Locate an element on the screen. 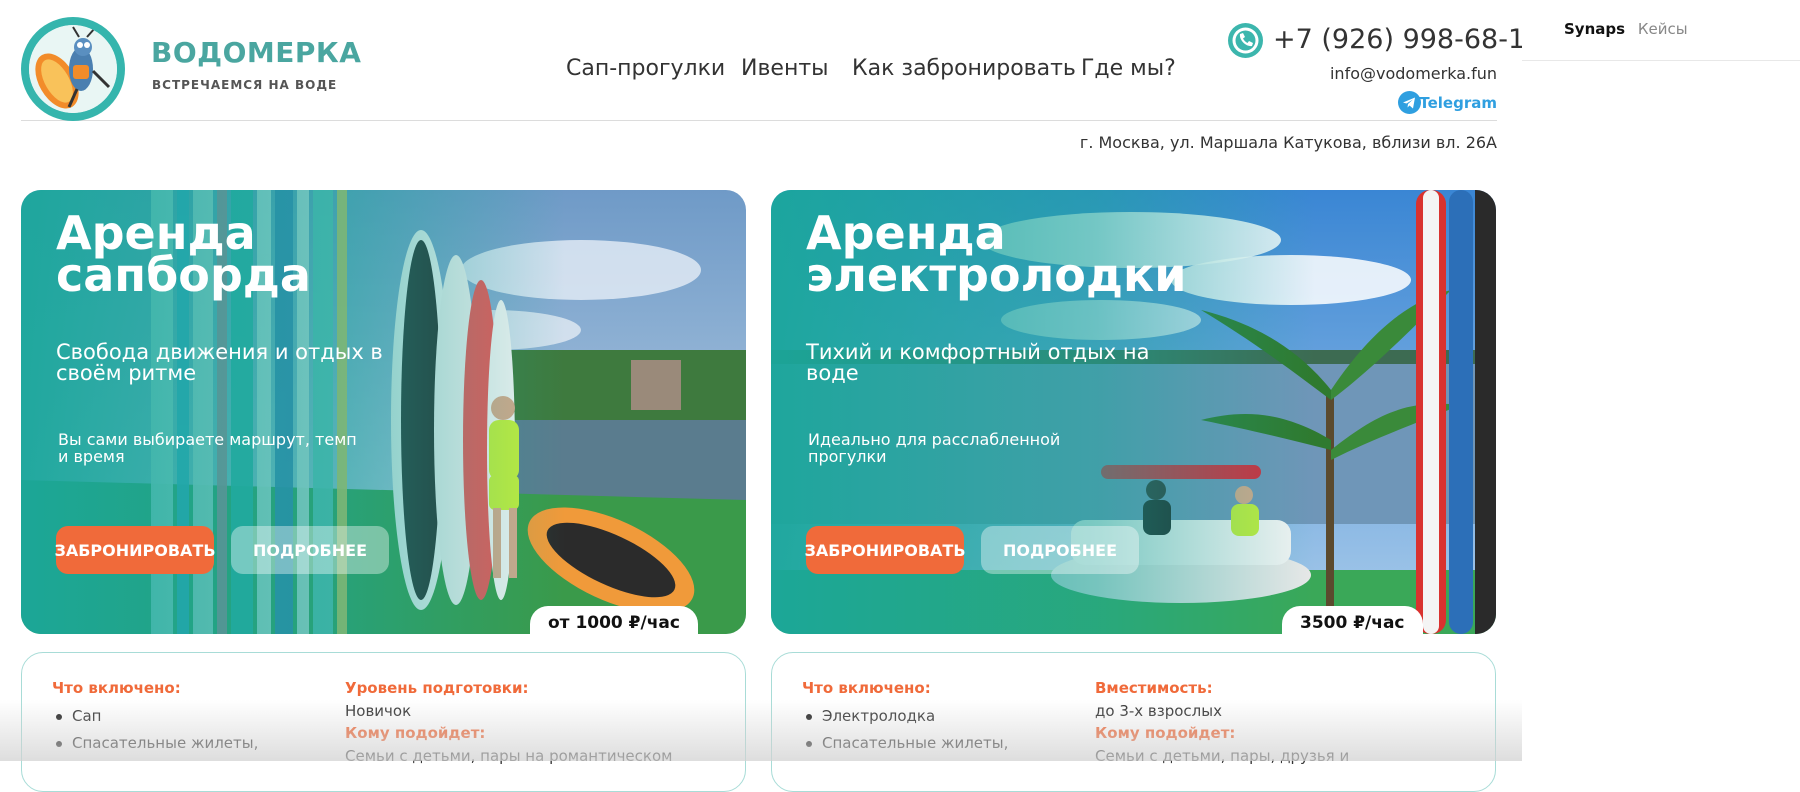  book-sup-button: ЗАБРОНИРОВАТЬ is located at coordinates (135, 550).